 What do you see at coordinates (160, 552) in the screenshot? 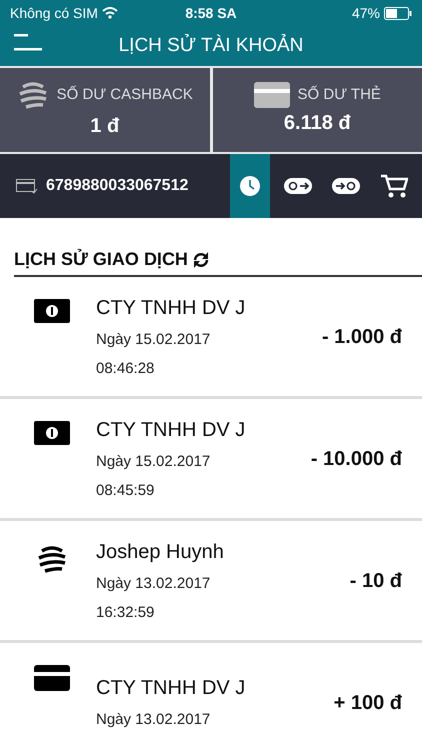
I see `payee-name: Joshep Huynh` at bounding box center [160, 552].